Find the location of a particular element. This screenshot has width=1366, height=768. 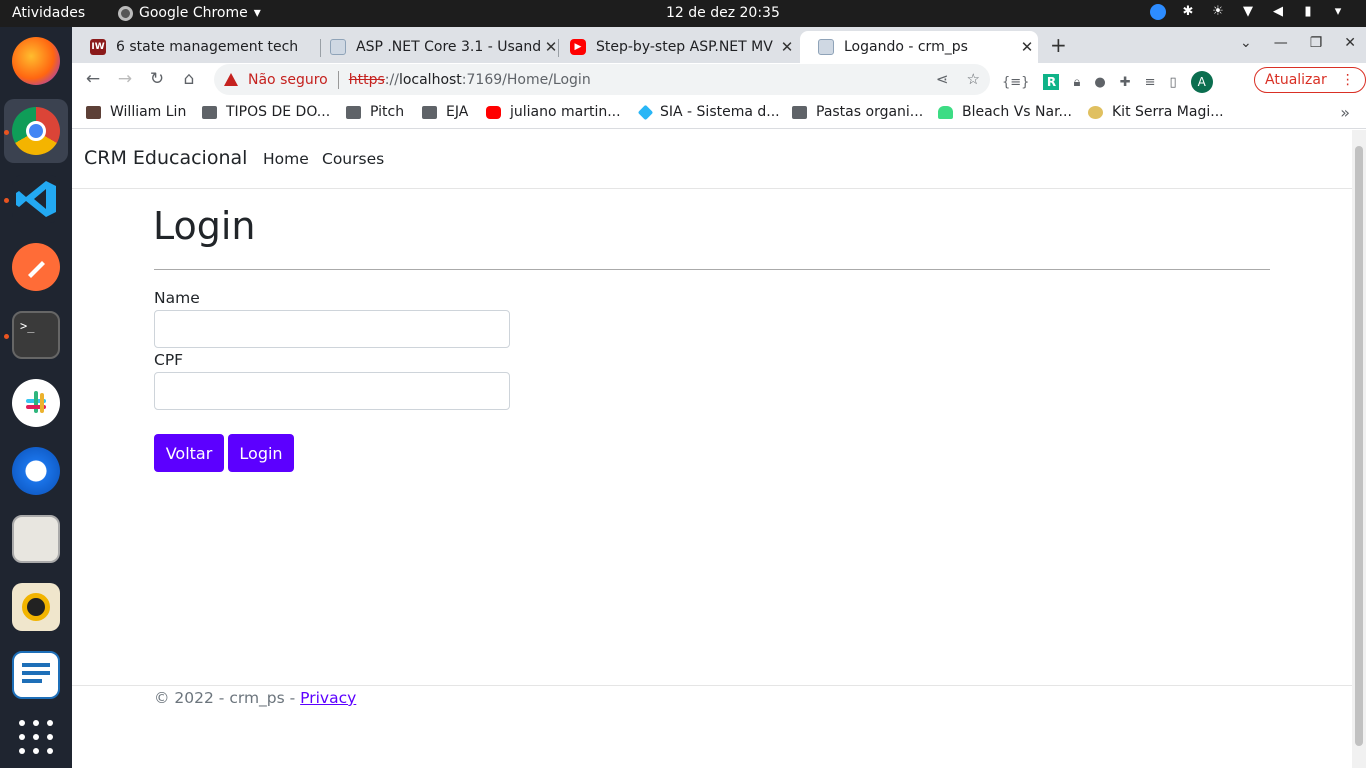

cpf-label: CPF is located at coordinates (169, 360).